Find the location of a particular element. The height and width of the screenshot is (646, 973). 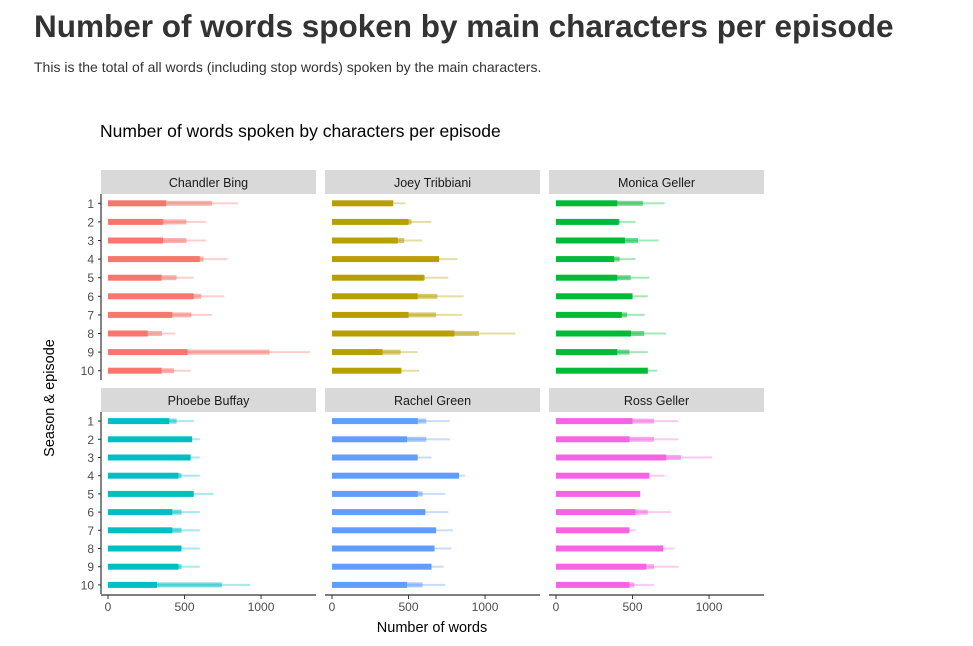

facet-panel-chandler-bing: Chandler Bing 1 2 3 4 5 6 7 8 9 10 is located at coordinates (198, 275).